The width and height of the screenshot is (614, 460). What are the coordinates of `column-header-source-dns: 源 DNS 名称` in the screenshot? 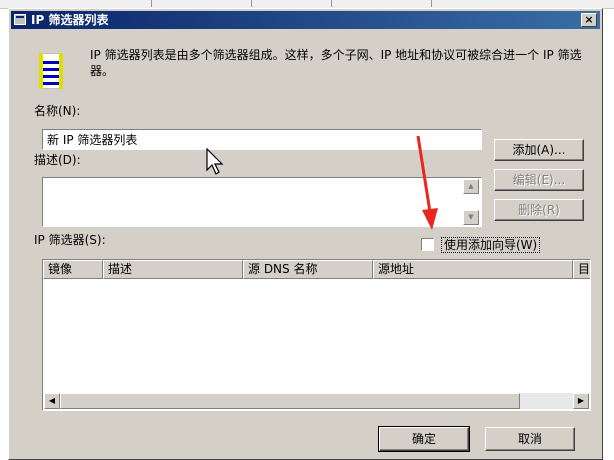 It's located at (308, 269).